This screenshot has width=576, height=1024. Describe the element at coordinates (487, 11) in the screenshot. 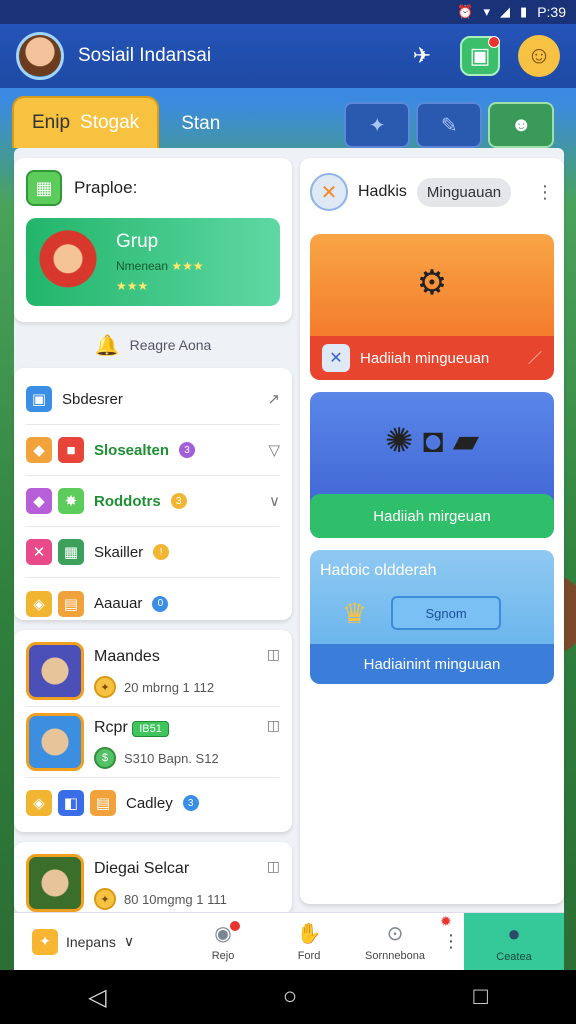

I see `wifi-icon: ▾` at that location.